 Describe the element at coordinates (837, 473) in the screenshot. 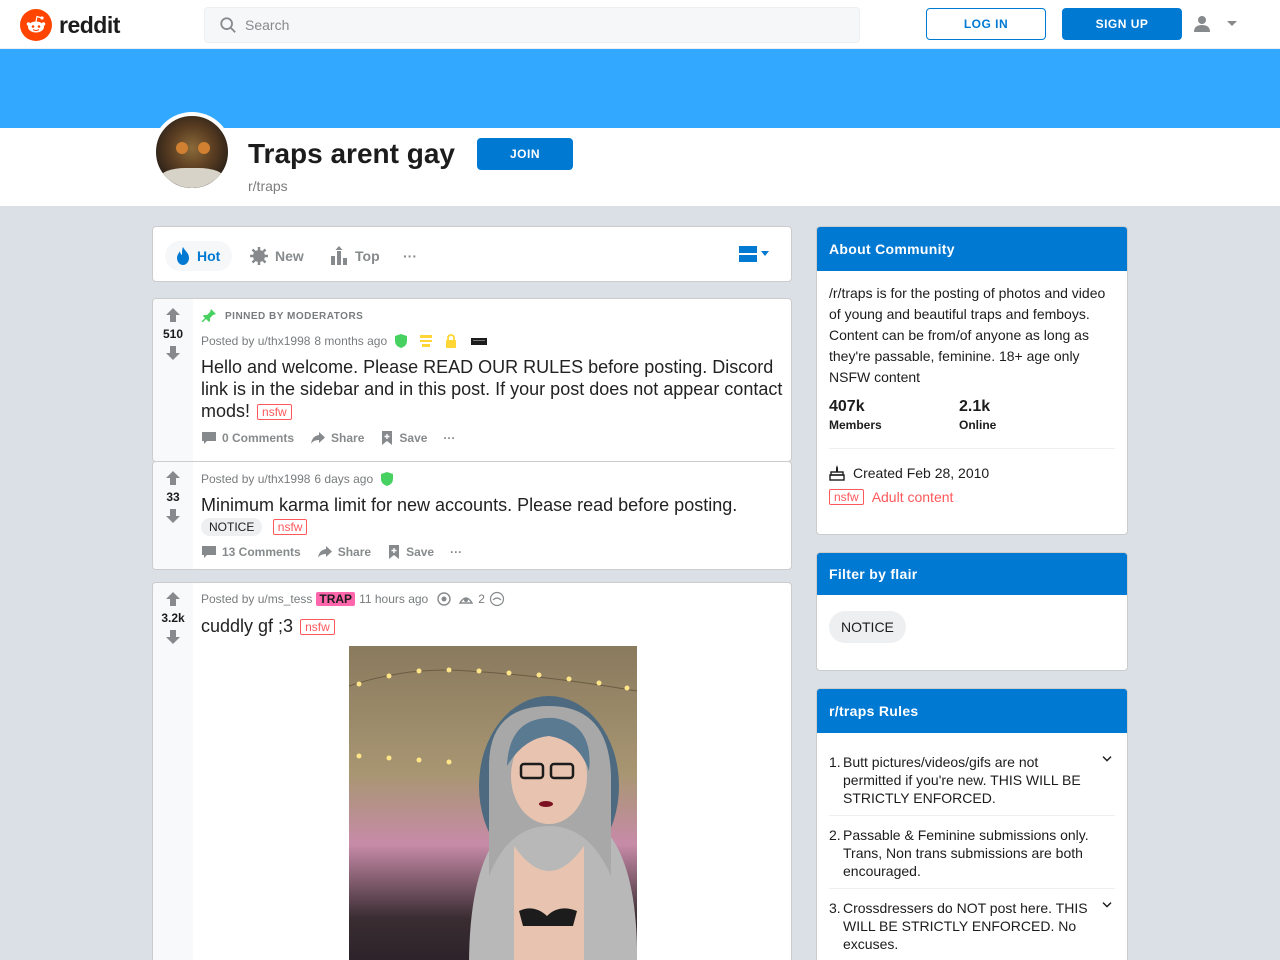

I see `cake-icon` at that location.